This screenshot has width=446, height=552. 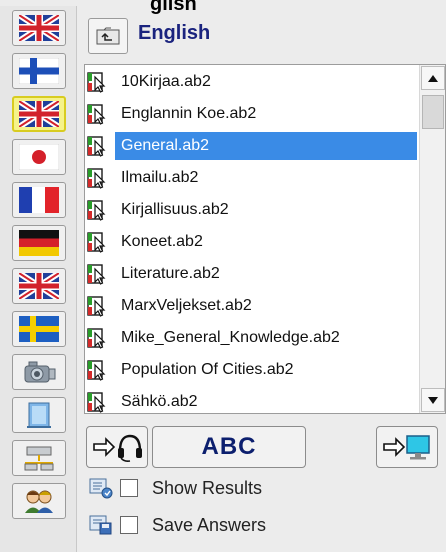 I want to click on arrow-down-icon, so click(x=433, y=400).